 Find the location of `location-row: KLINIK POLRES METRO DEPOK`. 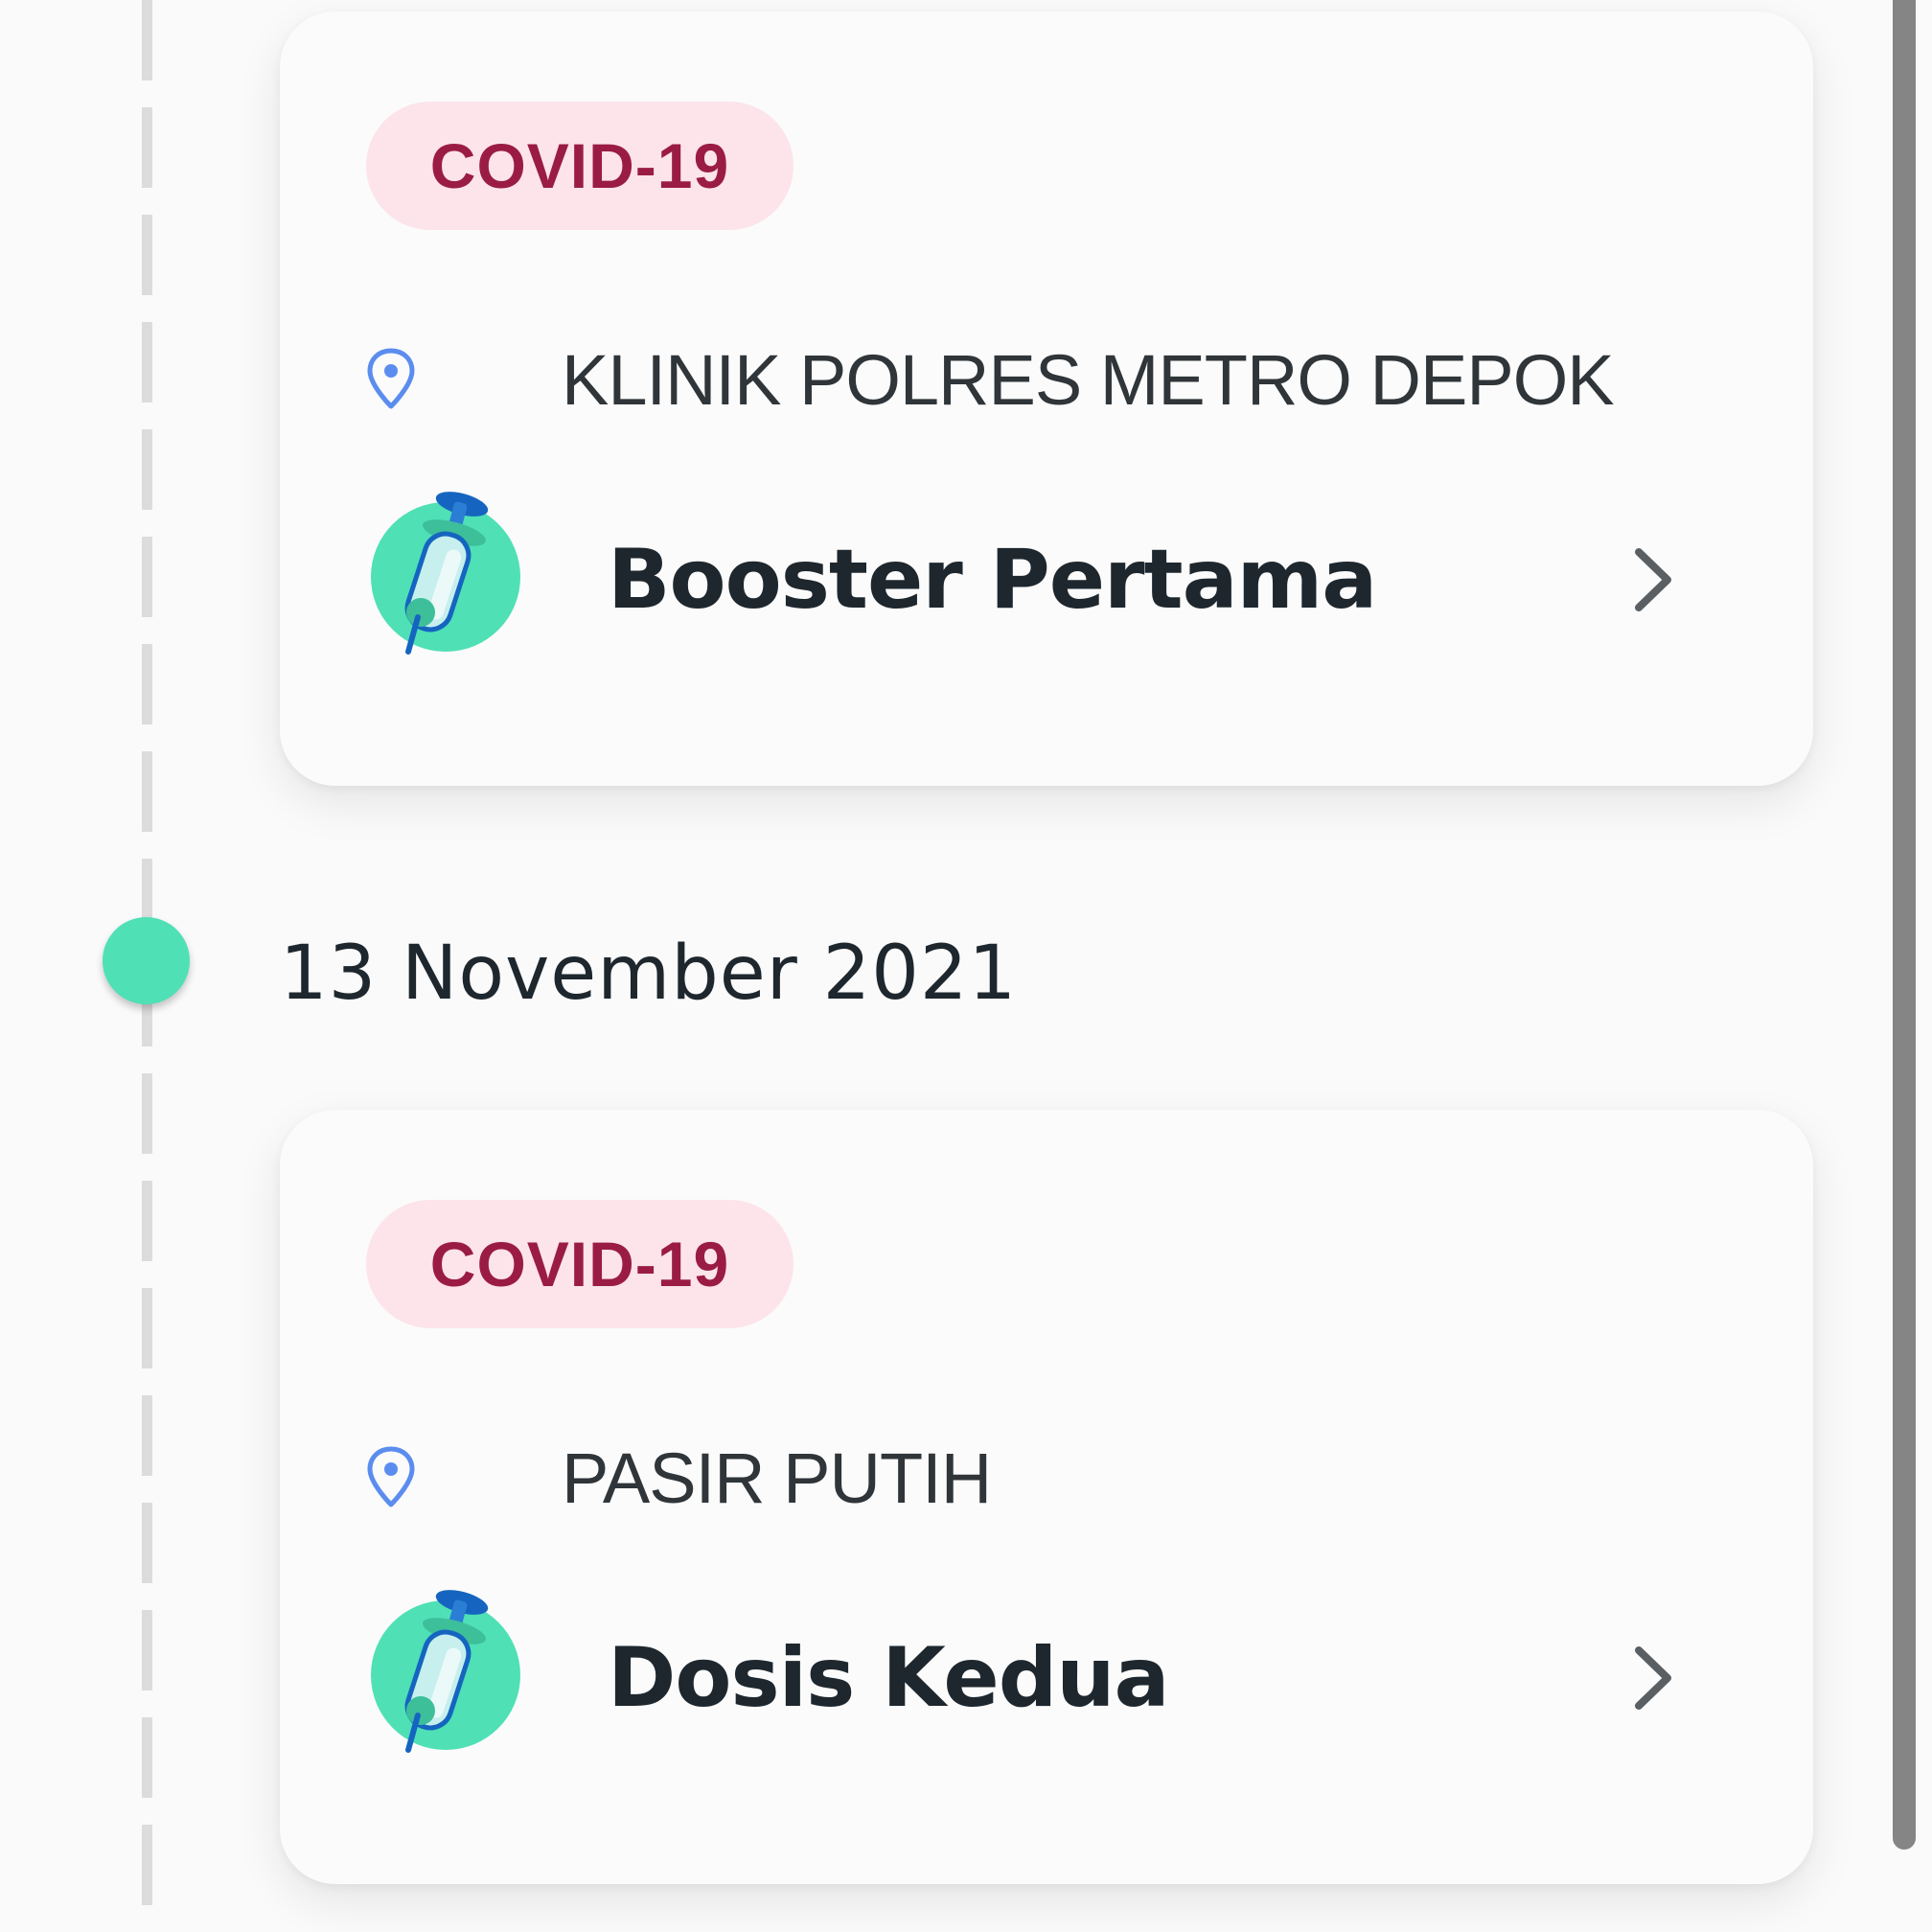

location-row: KLINIK POLRES METRO DEPOK is located at coordinates (1046, 380).